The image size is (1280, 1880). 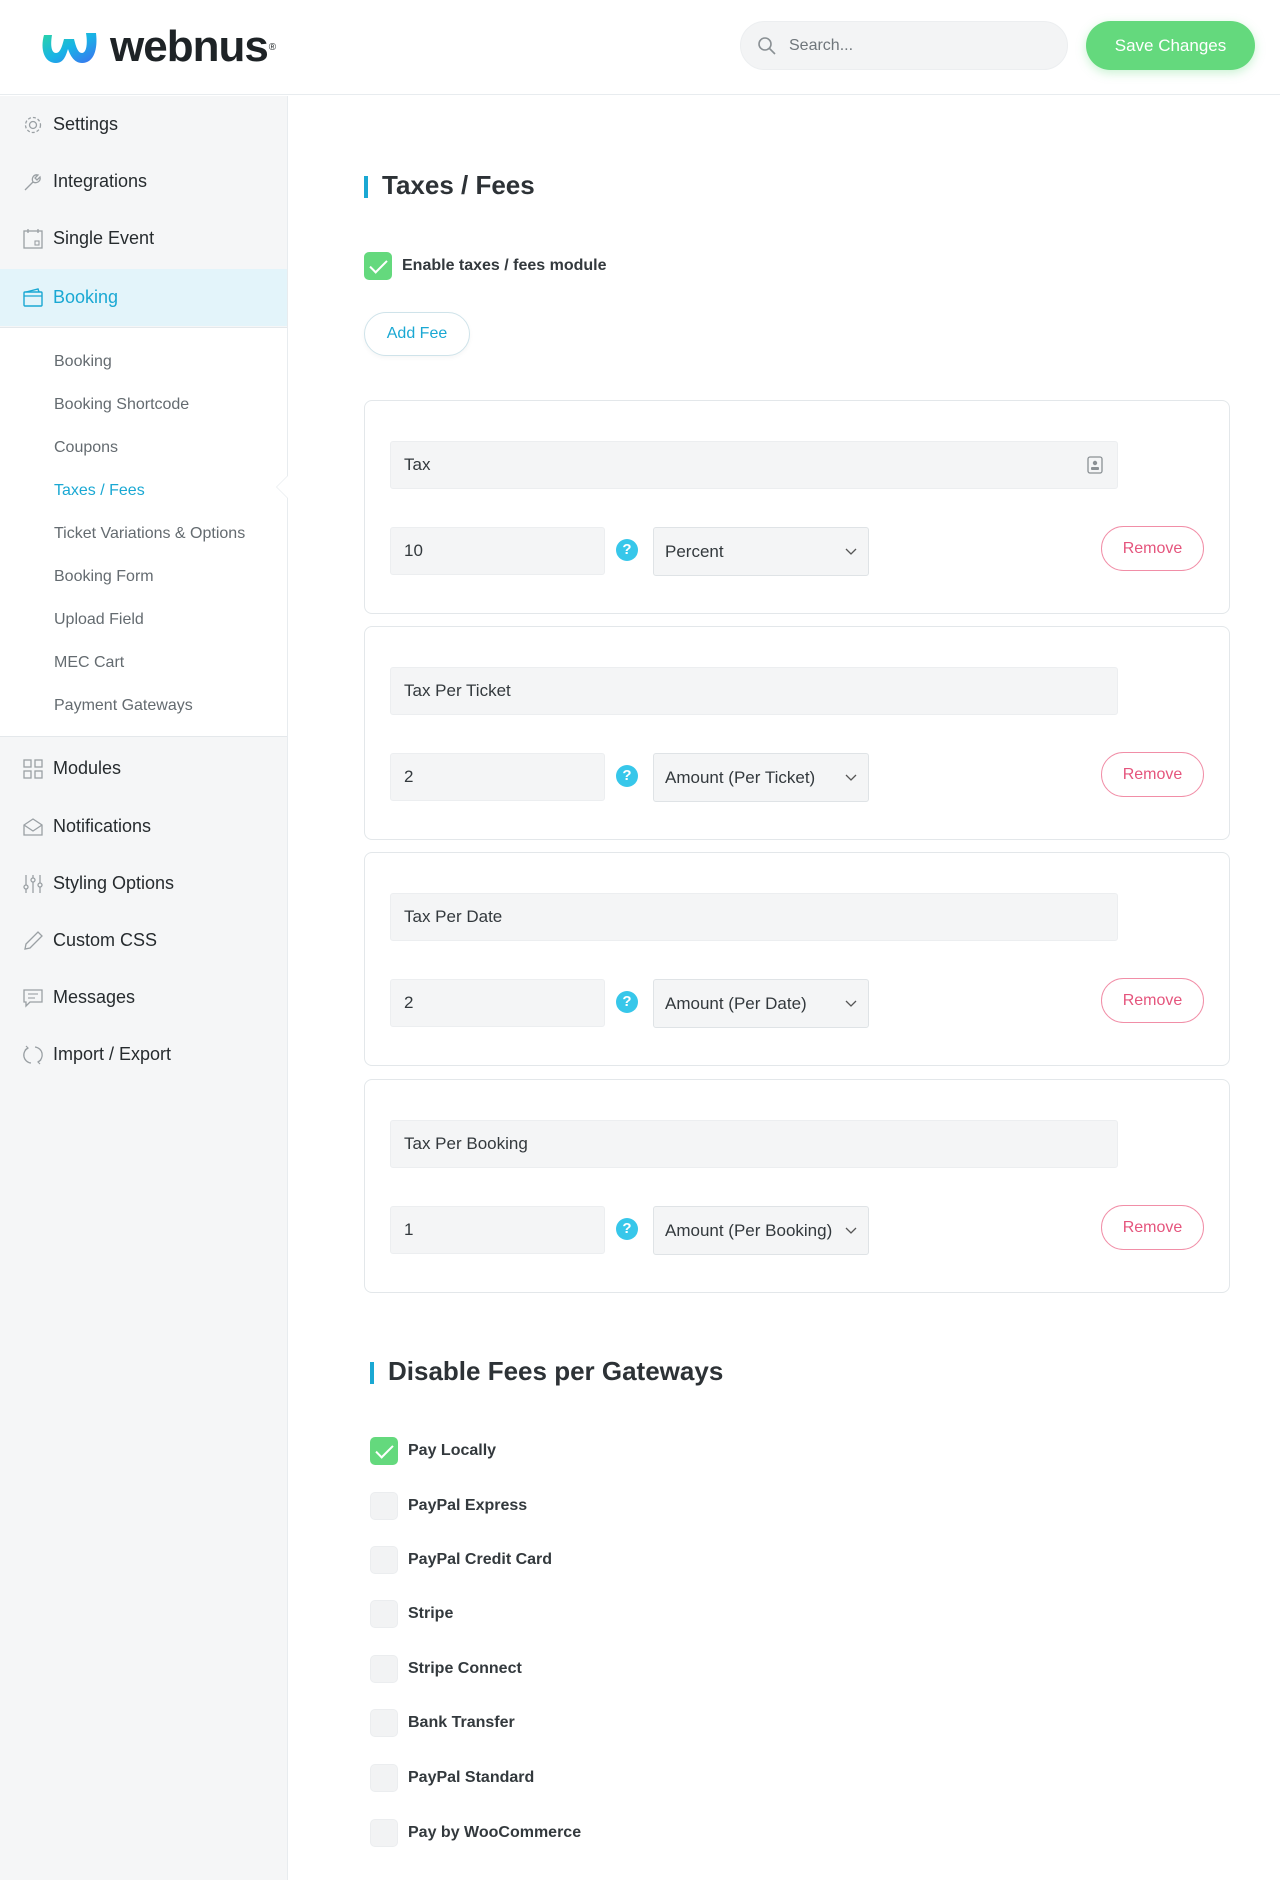 I want to click on sidebar-item-label: Custom CSS, so click(x=105, y=940).